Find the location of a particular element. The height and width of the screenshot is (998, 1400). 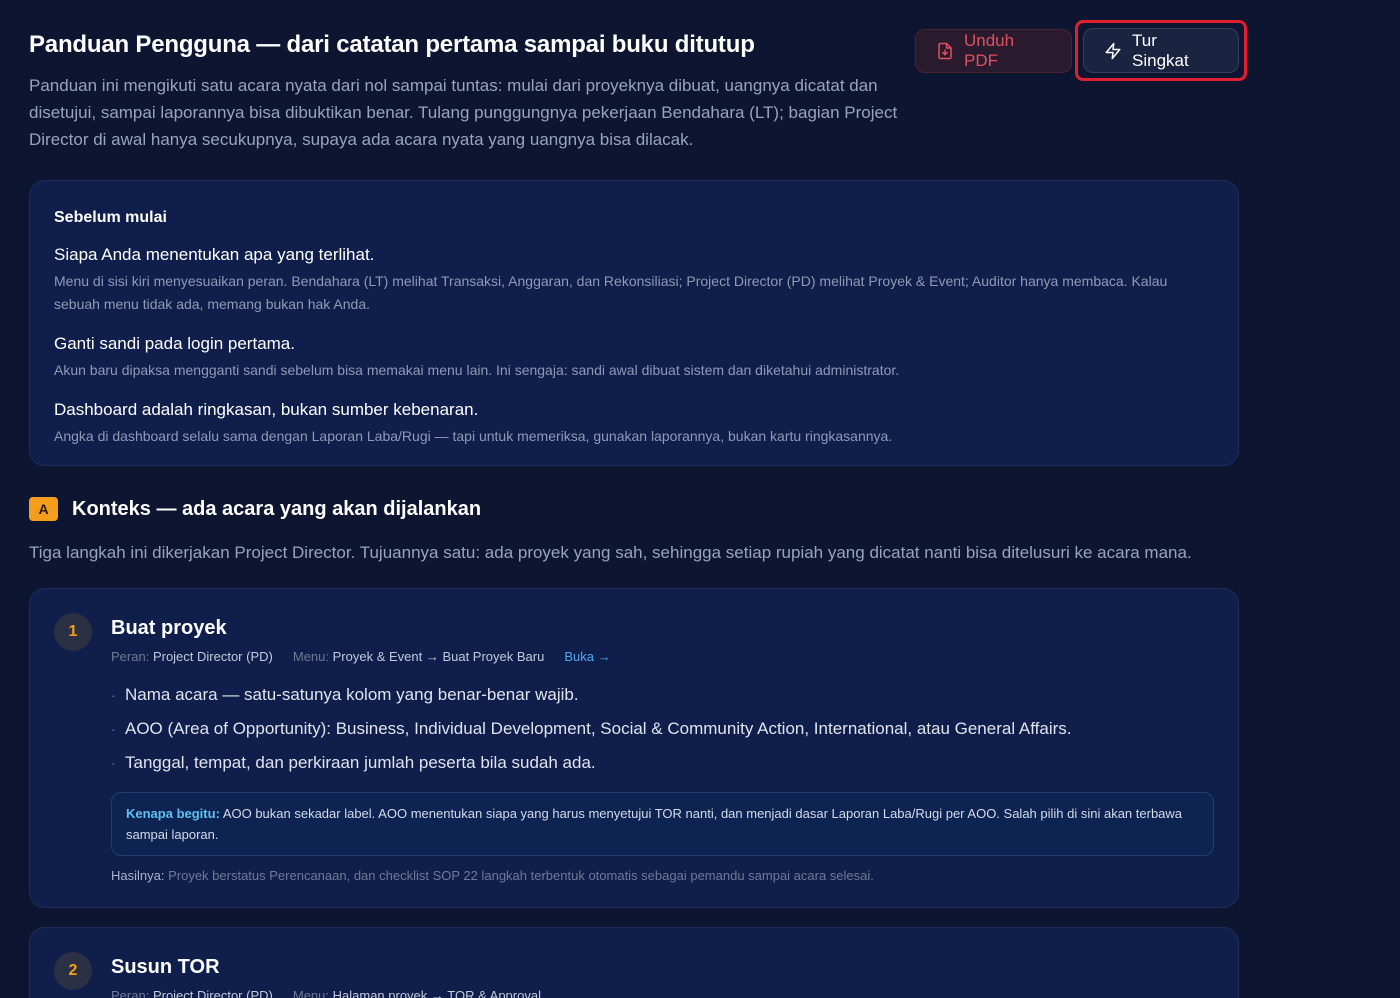

section-badge: A is located at coordinates (43, 509).